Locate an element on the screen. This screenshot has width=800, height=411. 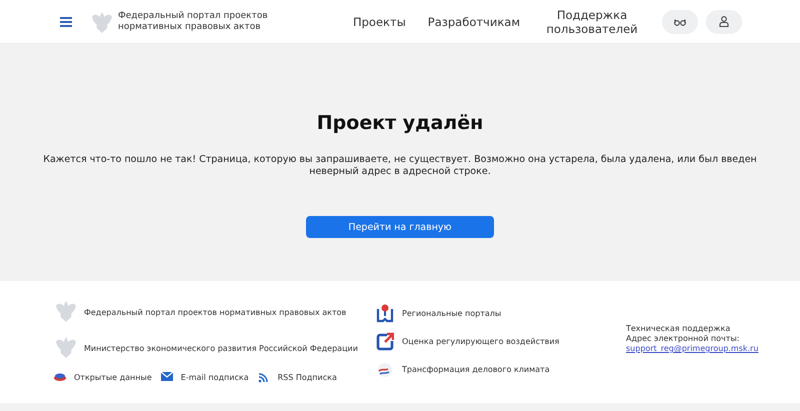
user-icon is located at coordinates (724, 21).